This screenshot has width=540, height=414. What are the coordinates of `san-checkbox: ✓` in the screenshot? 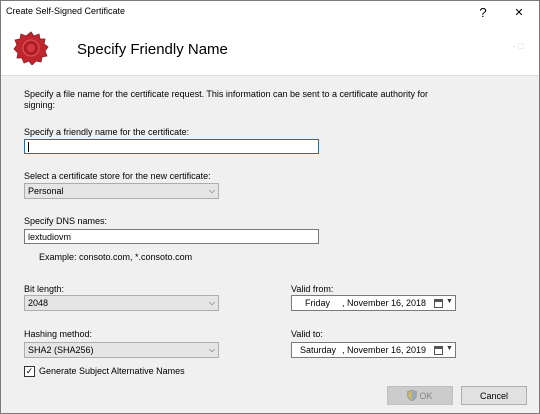 It's located at (29, 371).